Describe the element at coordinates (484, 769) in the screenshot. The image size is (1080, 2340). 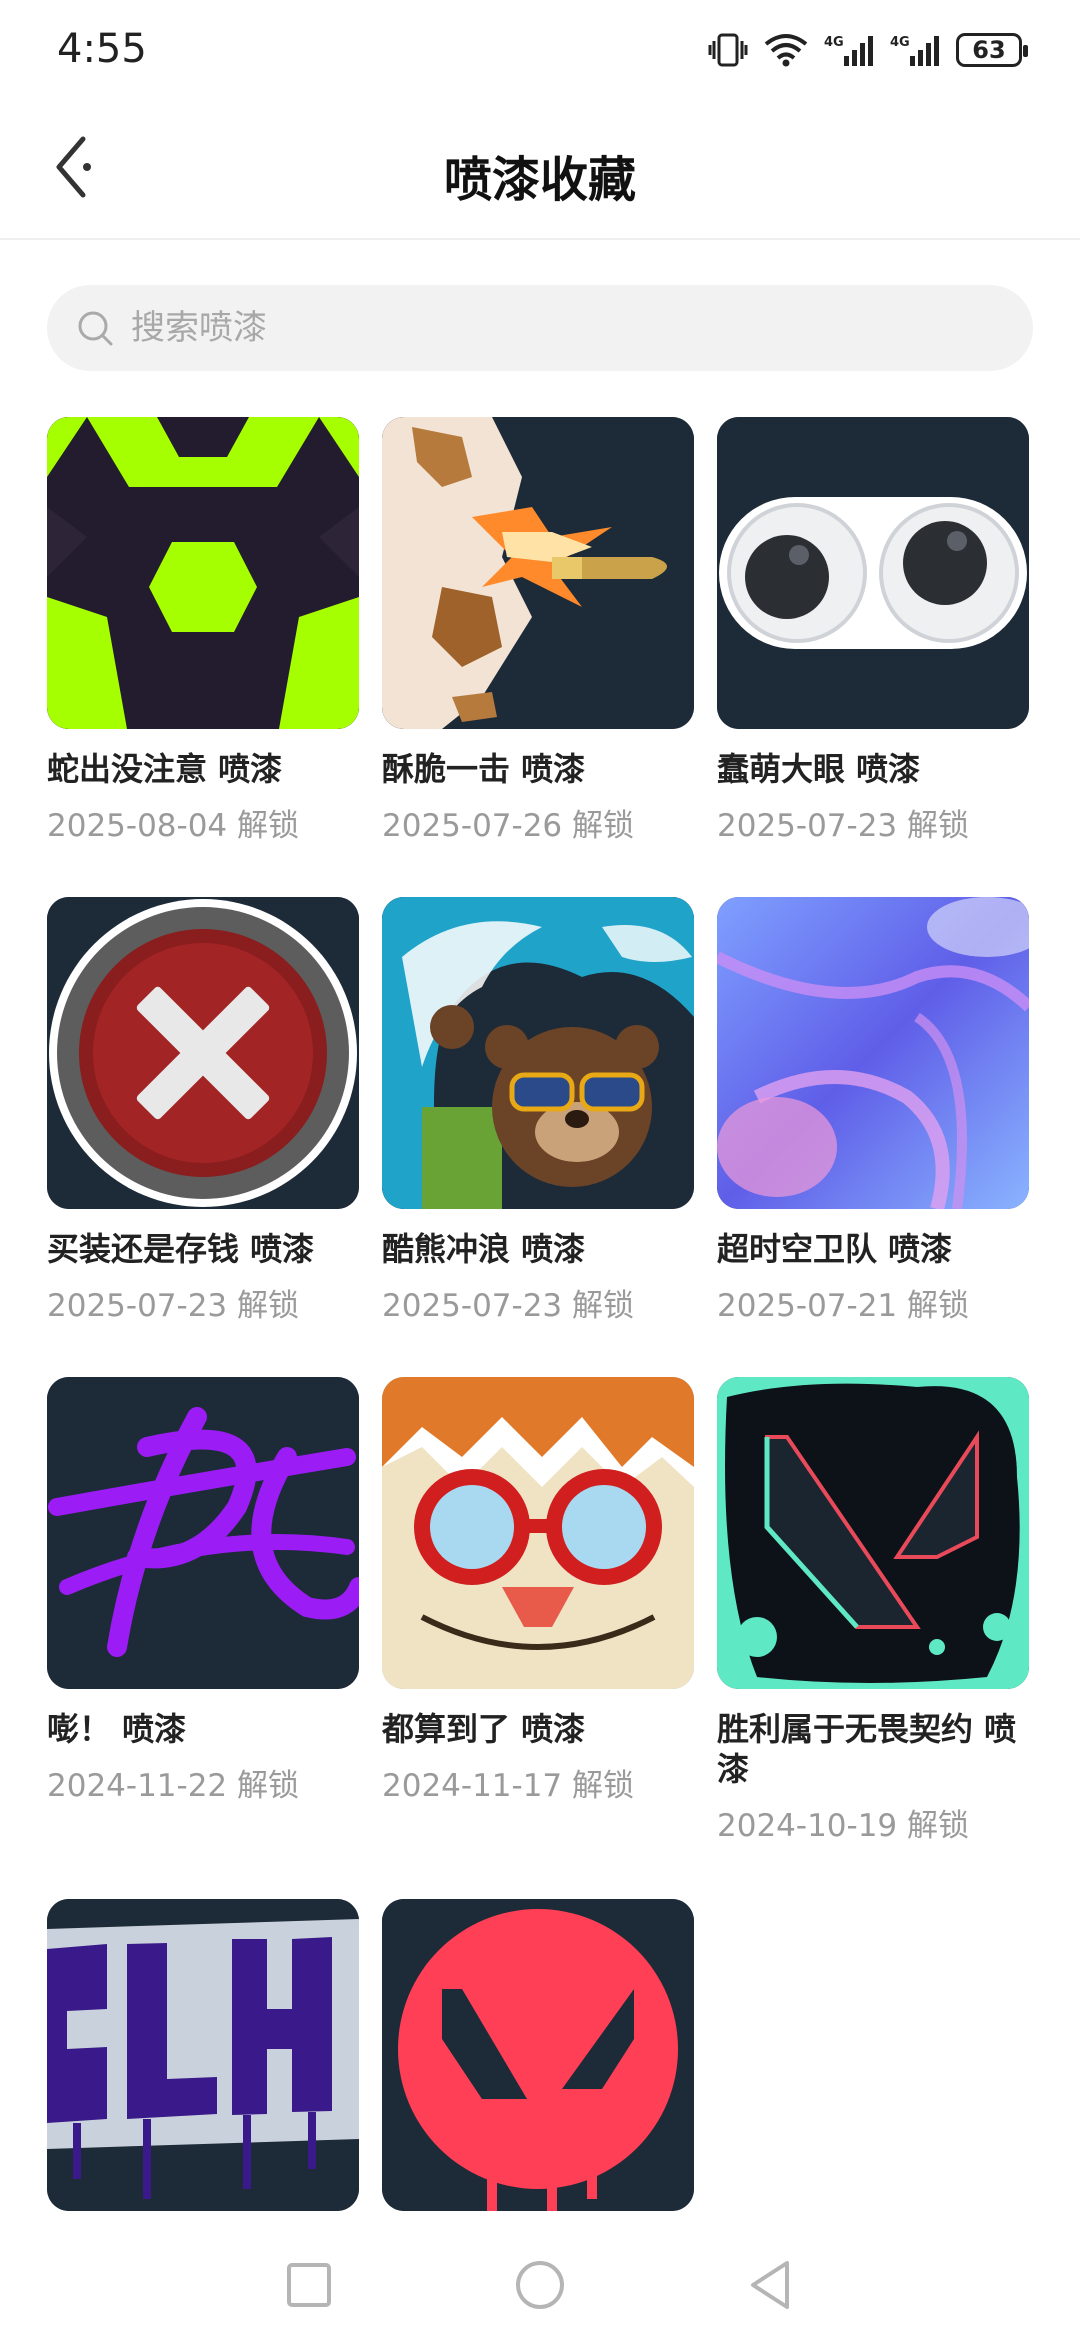
I see `spray-name: 酥脆一击 喷漆` at that location.